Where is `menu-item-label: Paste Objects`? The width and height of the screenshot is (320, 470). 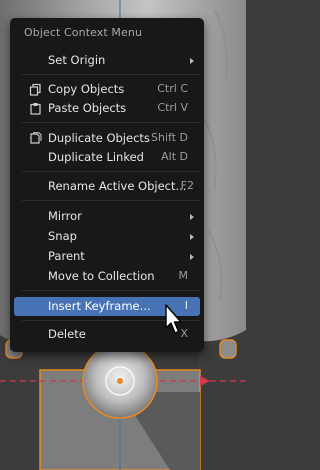 menu-item-label: Paste Objects is located at coordinates (87, 108).